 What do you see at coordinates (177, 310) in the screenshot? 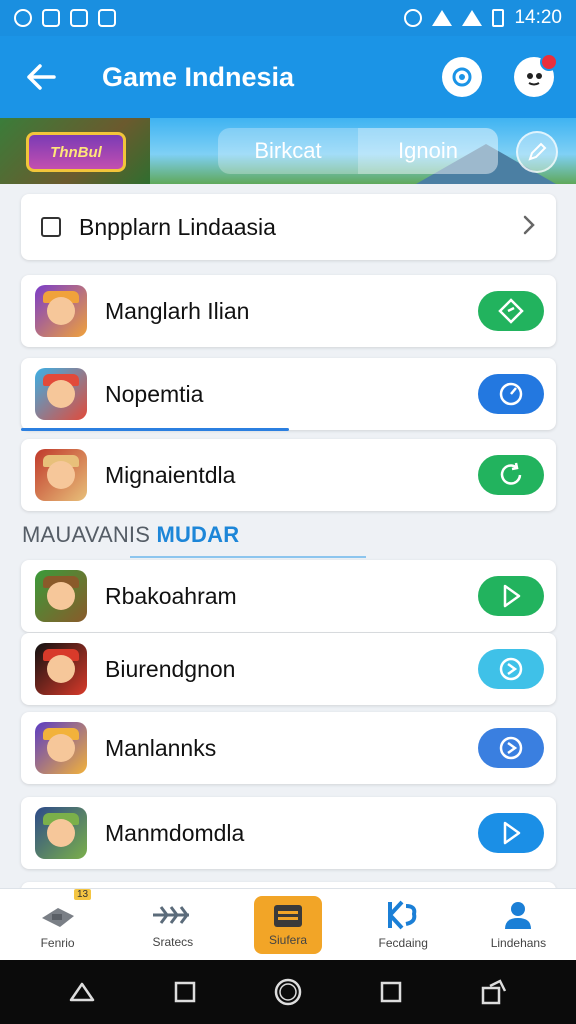
I see `game-name: Manglarh Ilian` at bounding box center [177, 310].